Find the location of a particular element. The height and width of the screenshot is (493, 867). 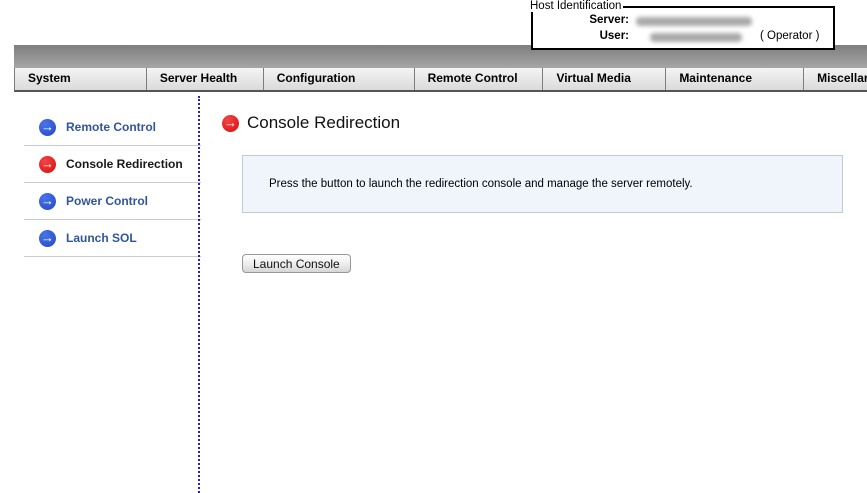

operator-role-note: ( Operator ) is located at coordinates (790, 36).